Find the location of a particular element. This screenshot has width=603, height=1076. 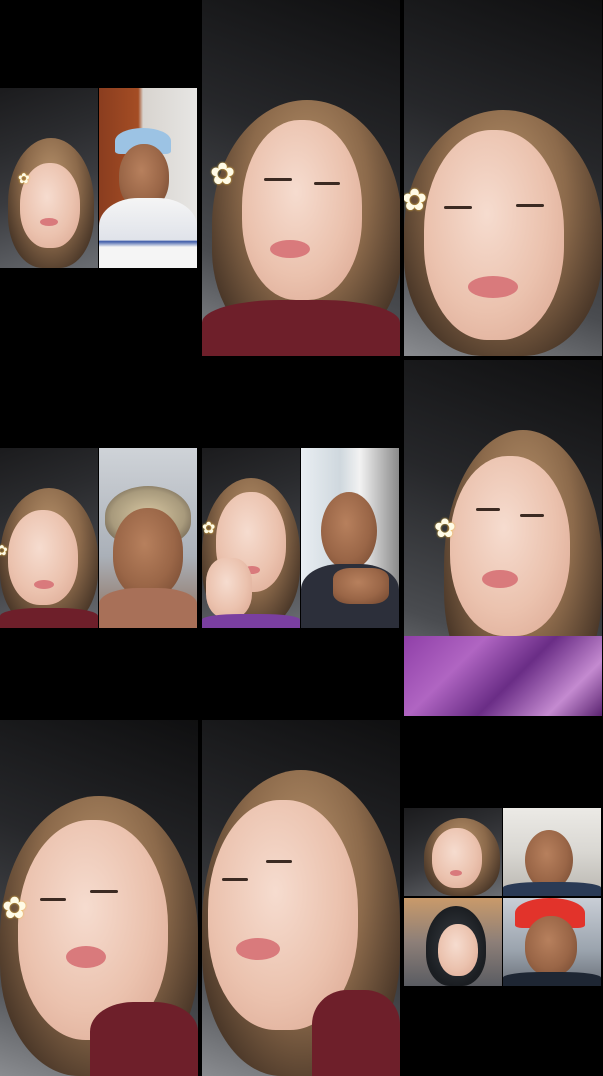

video-tile-1: ✿ is located at coordinates (99, 178).